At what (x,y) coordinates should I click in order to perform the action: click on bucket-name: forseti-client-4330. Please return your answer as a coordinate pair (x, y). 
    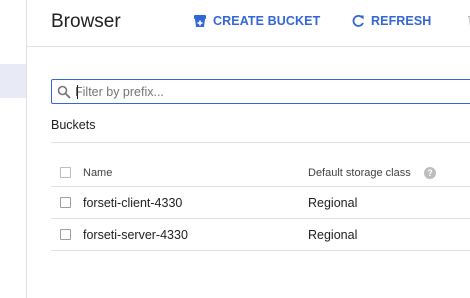
    Looking at the image, I should click on (132, 203).